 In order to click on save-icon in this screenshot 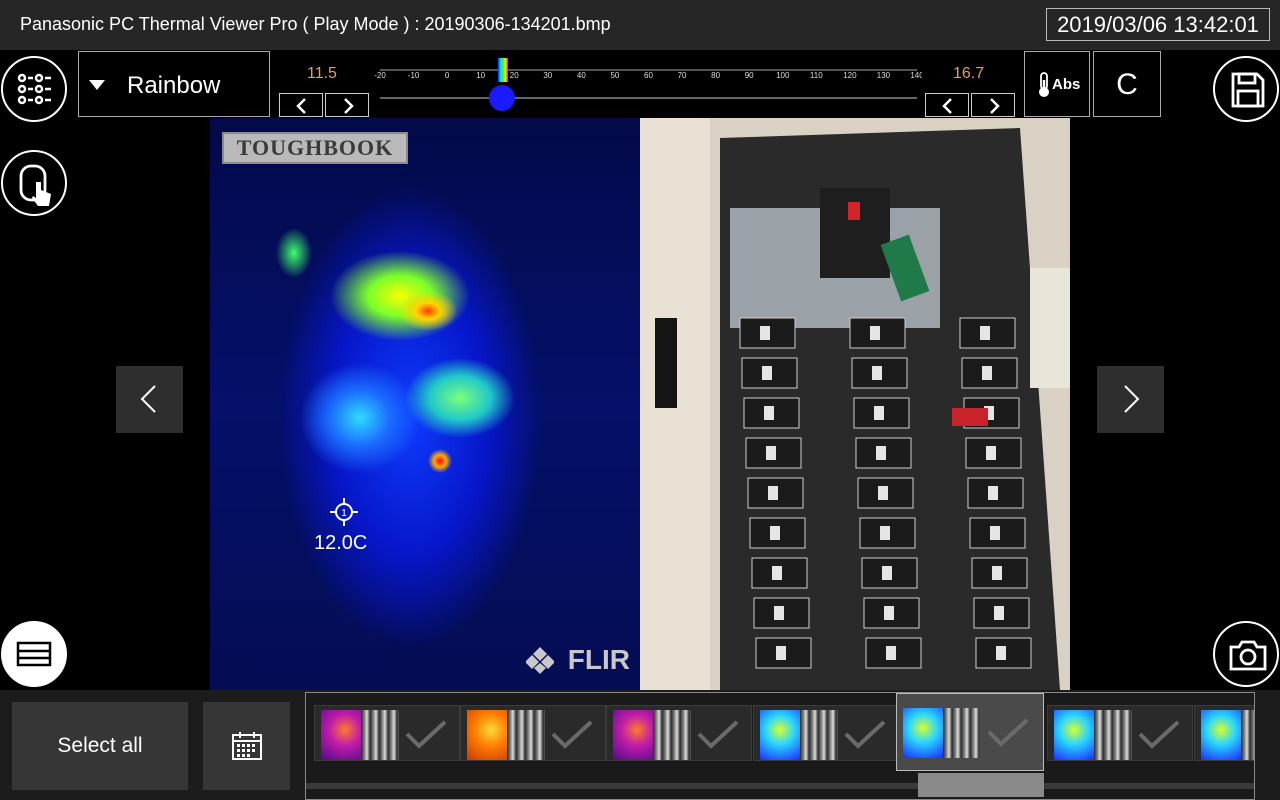, I will do `click(1248, 90)`.